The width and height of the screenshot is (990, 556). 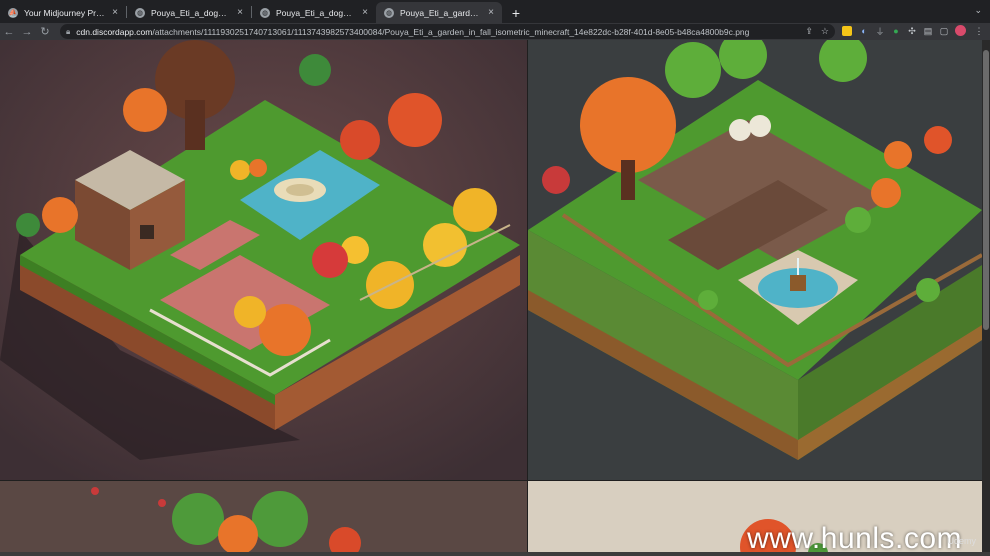 I want to click on extension-moon-icon: ◐, so click(x=864, y=31).